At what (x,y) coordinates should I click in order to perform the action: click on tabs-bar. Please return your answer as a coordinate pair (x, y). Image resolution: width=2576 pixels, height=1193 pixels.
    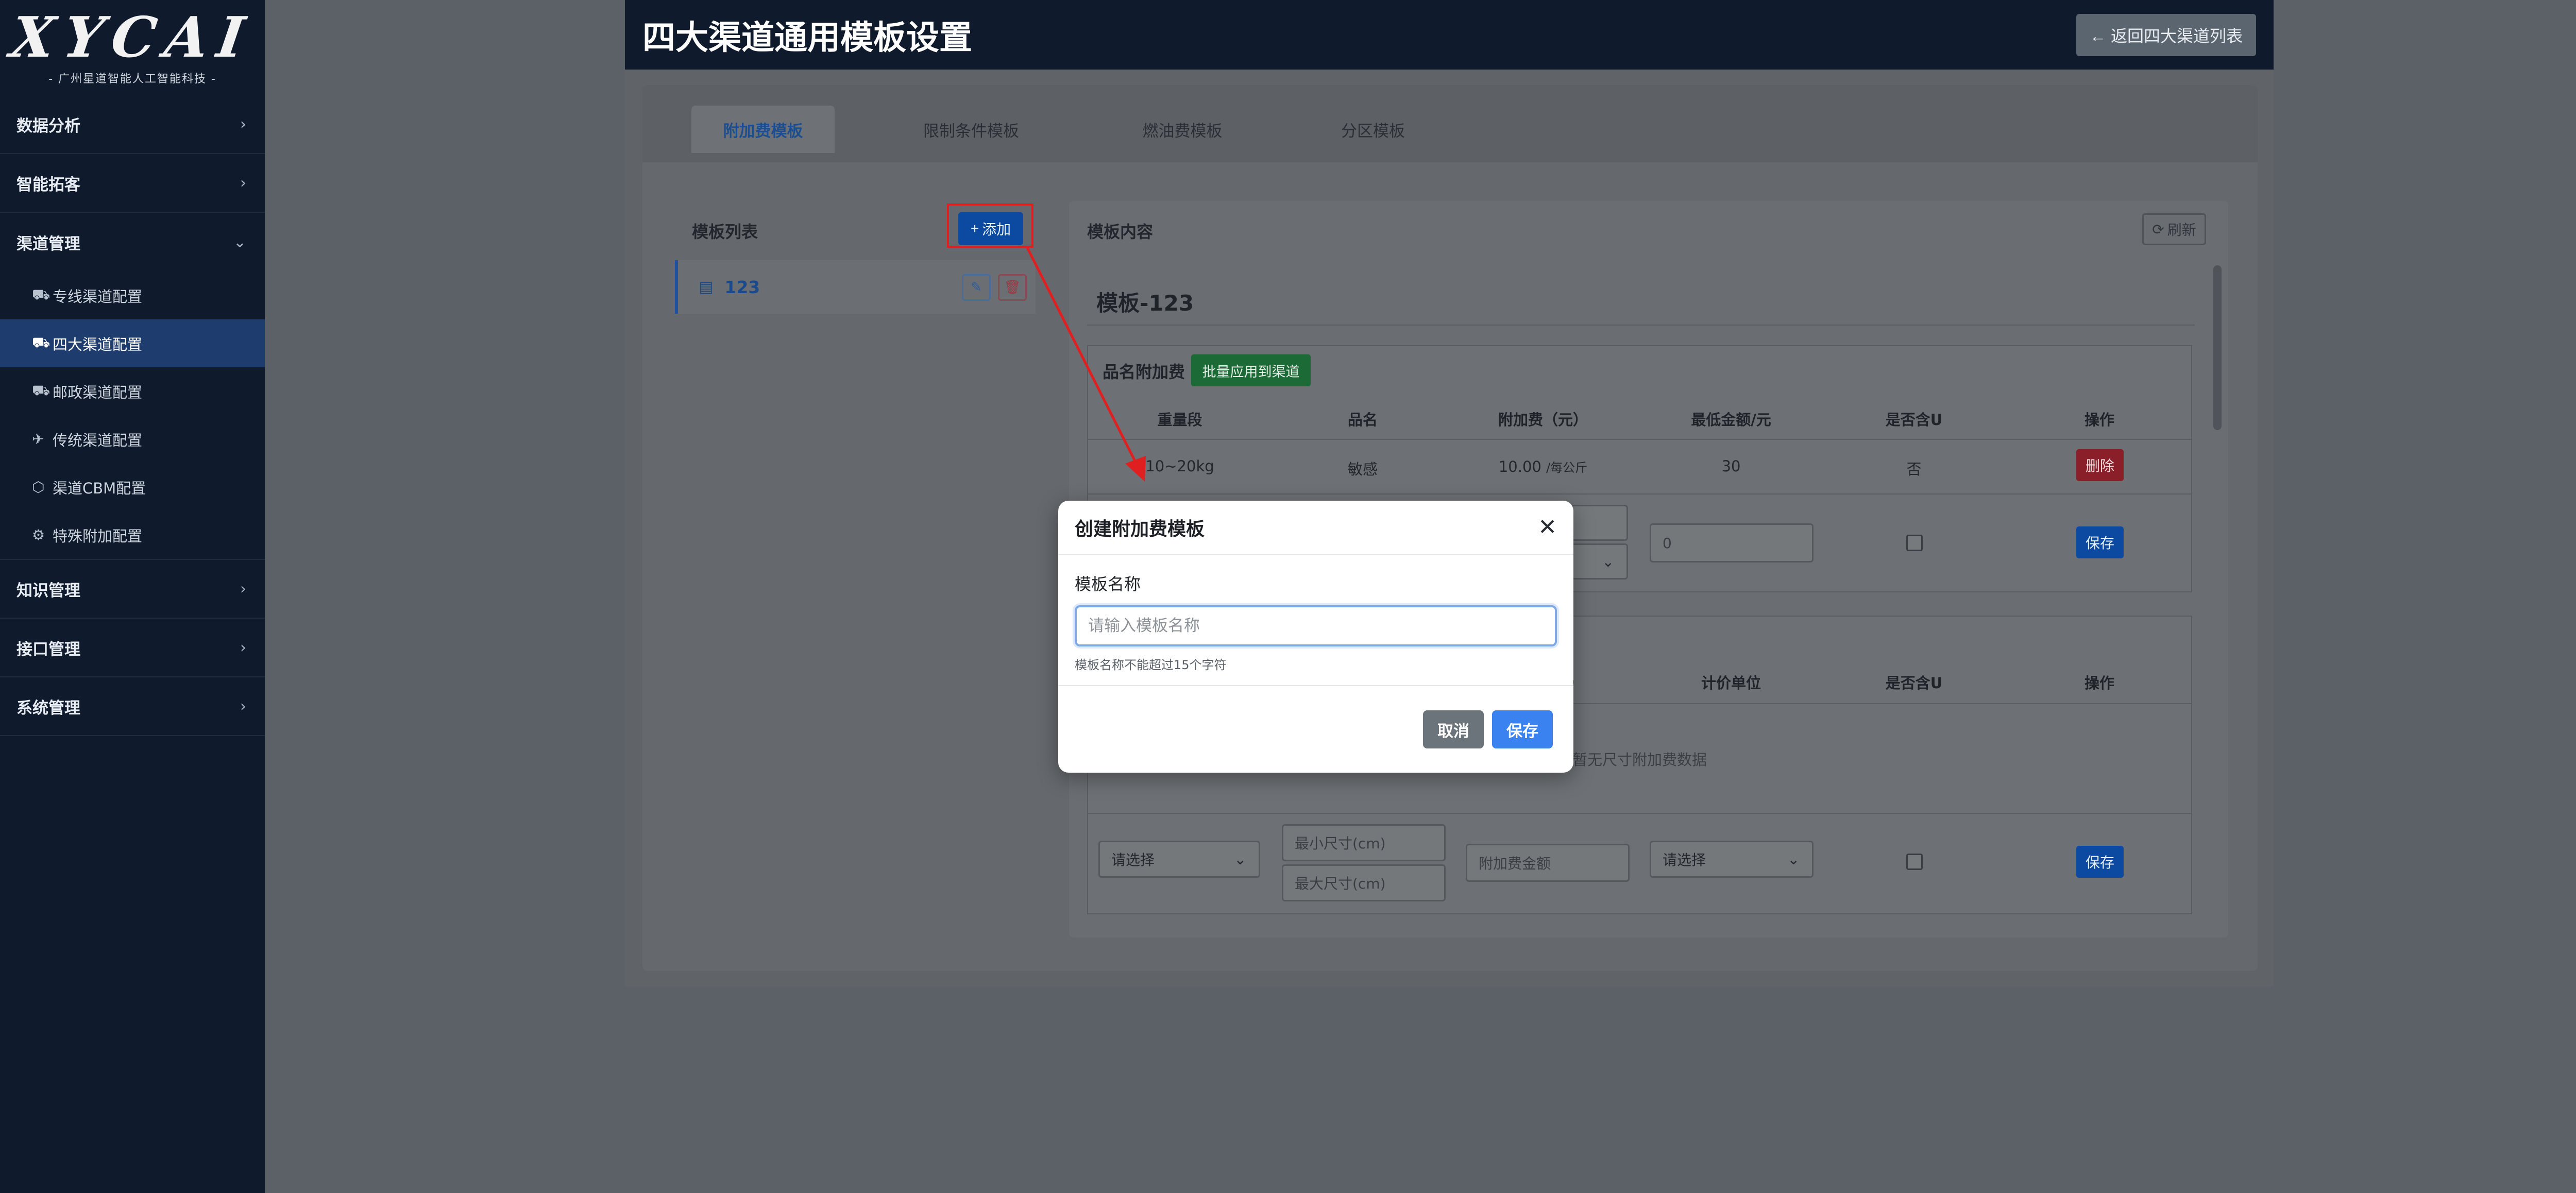
    Looking at the image, I should click on (1450, 123).